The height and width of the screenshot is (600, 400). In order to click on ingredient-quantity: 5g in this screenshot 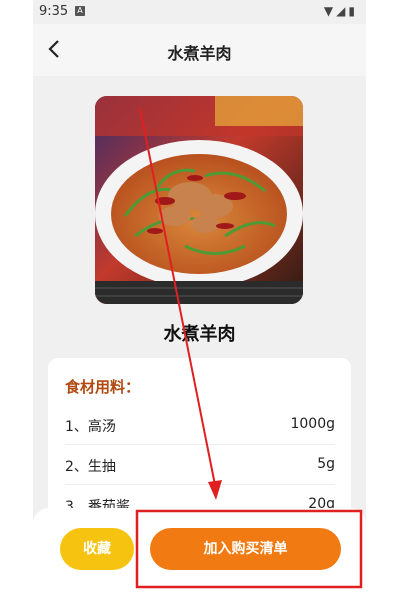, I will do `click(326, 464)`.